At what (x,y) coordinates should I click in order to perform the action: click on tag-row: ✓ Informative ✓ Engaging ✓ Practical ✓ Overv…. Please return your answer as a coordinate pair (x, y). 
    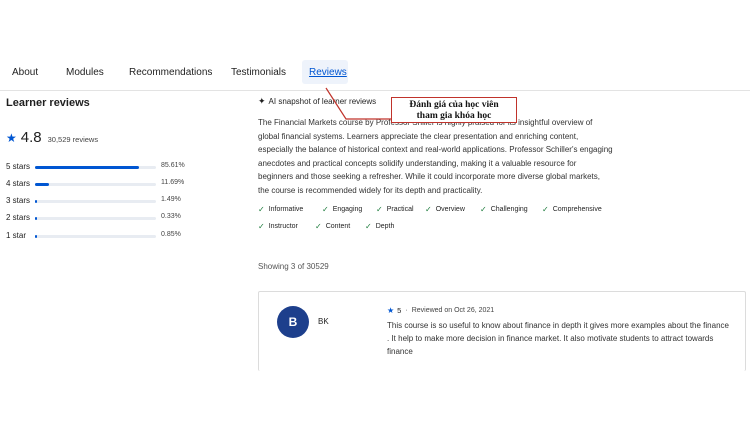
    Looking at the image, I should click on (458, 212).